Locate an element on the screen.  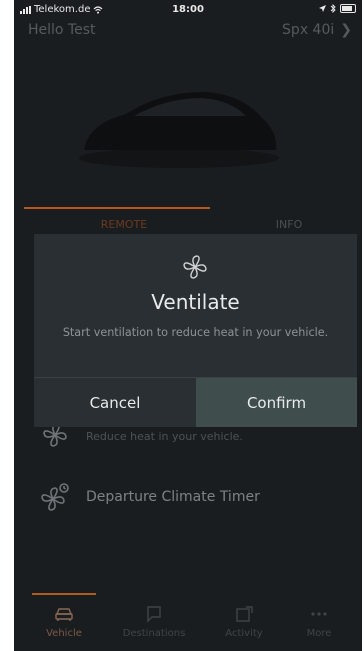
nav-more: More is located at coordinates (319, 622).